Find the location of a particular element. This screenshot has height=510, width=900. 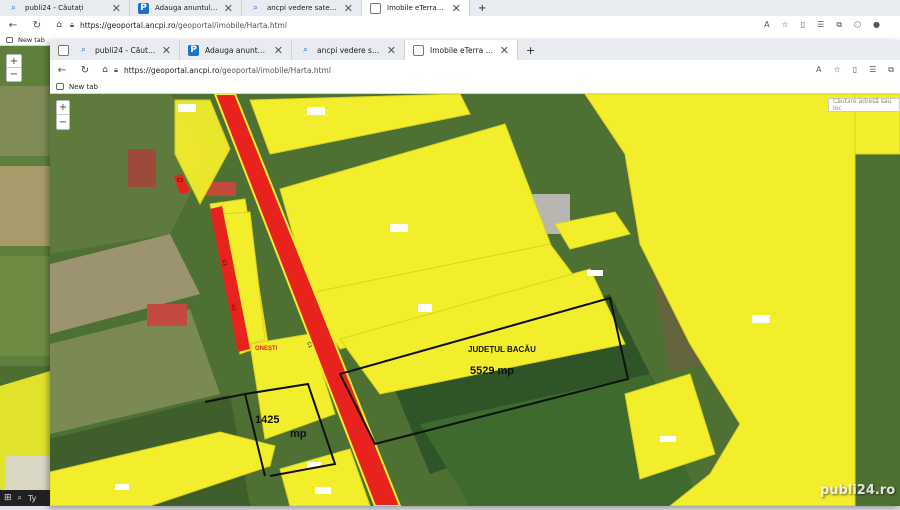

tab-actions-button is located at coordinates (60, 50).